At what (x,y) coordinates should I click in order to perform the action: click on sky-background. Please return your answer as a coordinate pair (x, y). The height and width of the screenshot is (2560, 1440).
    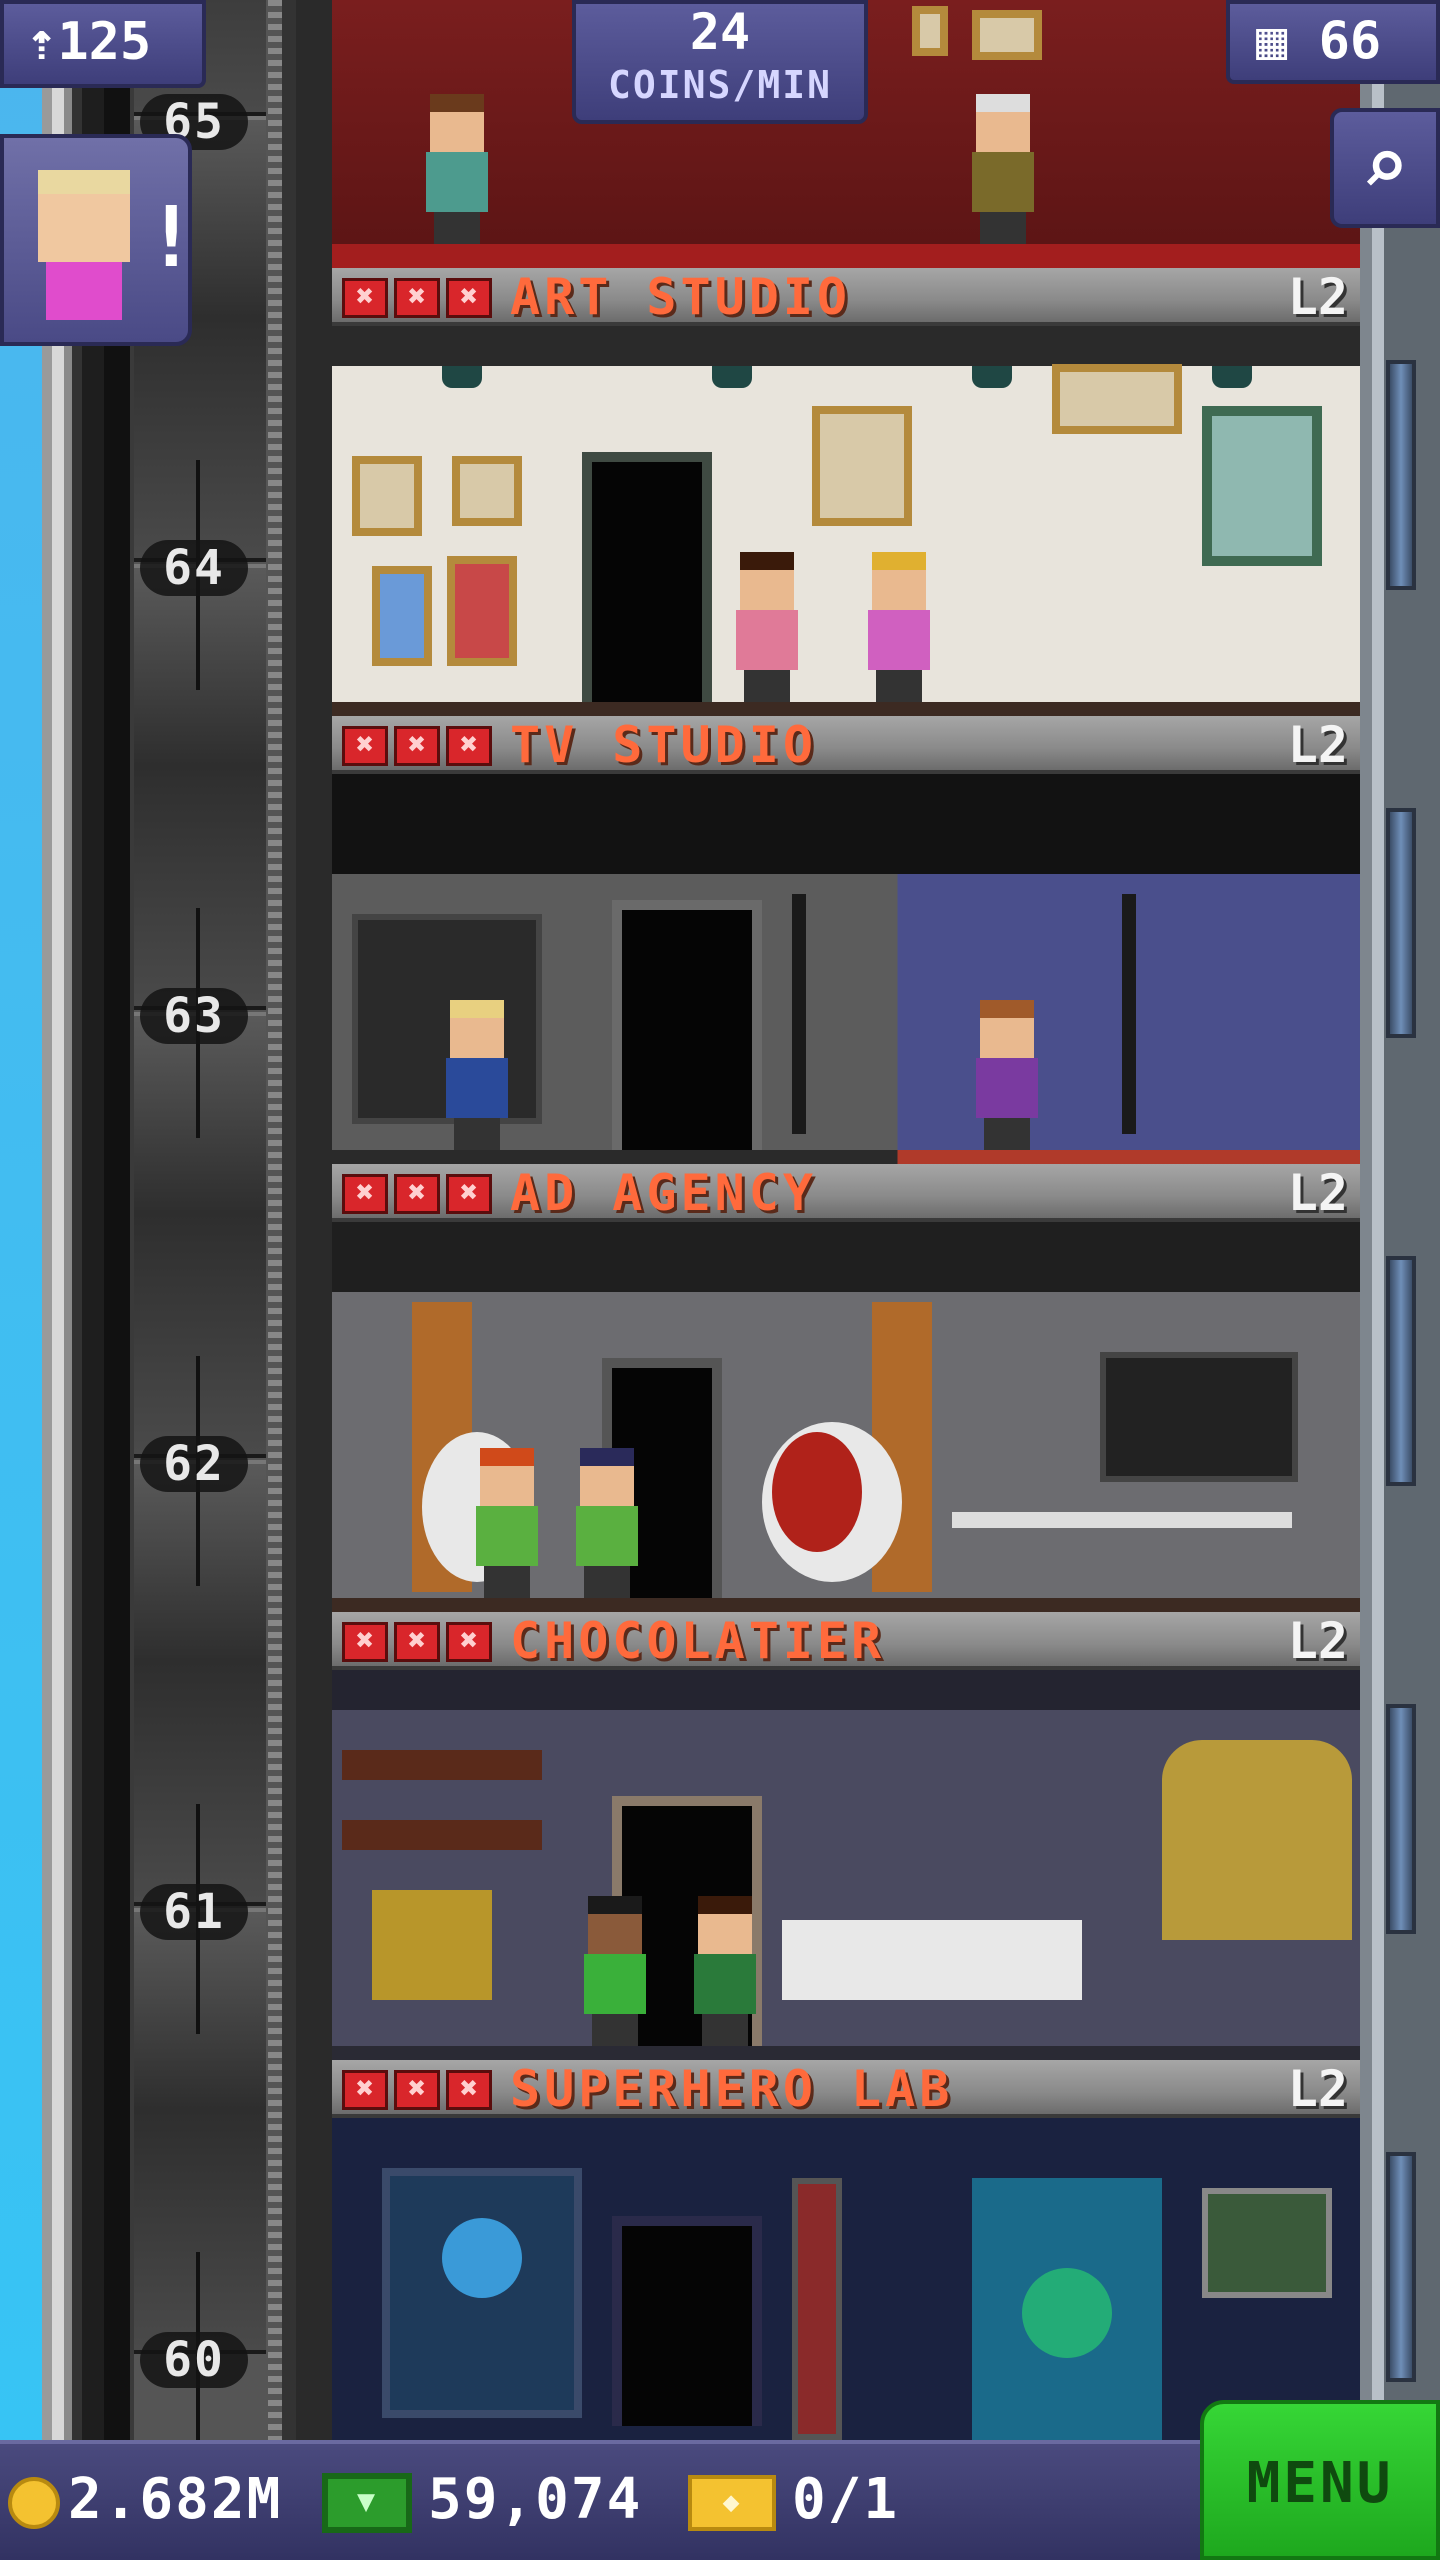
    Looking at the image, I should click on (21, 1220).